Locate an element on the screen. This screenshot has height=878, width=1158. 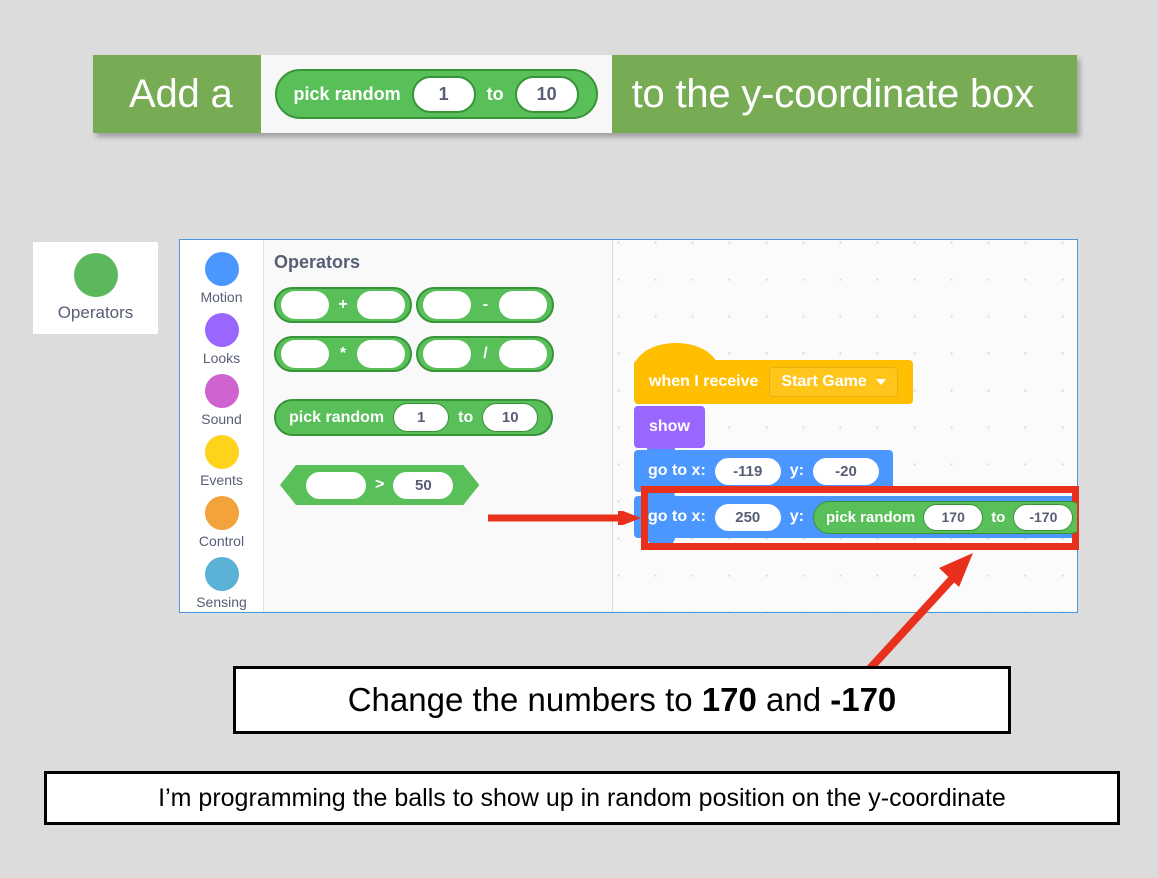
go-to-y-value: -20 is located at coordinates (846, 471).